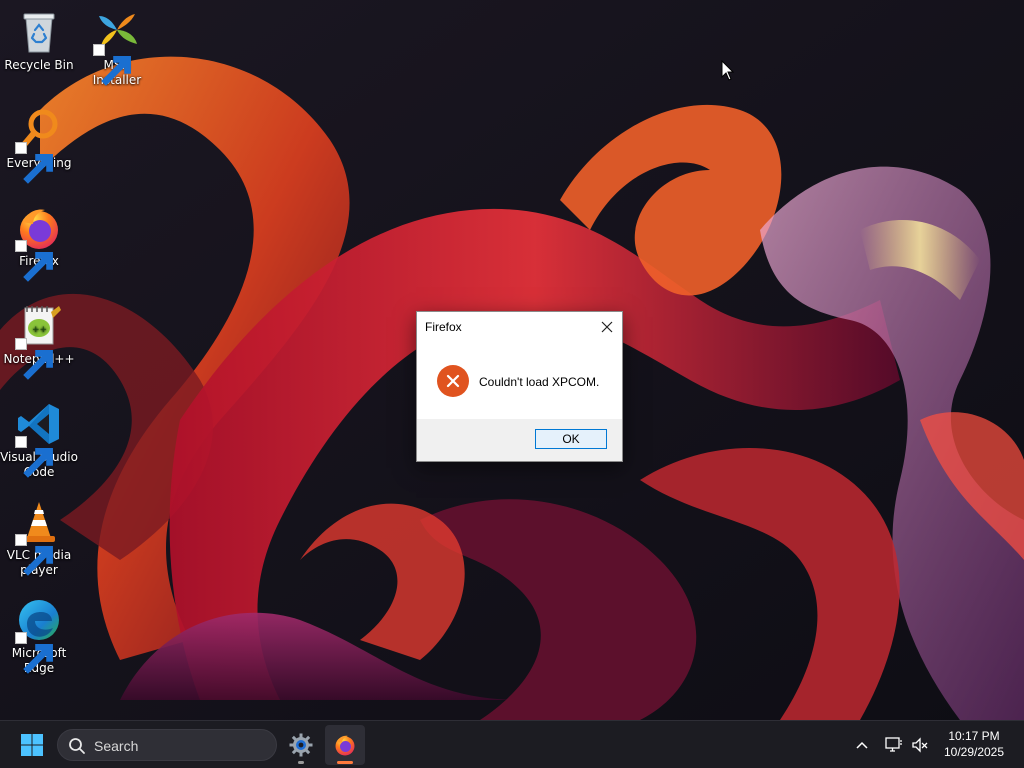 The height and width of the screenshot is (768, 1024). Describe the element at coordinates (301, 762) in the screenshot. I see `running-indicator` at that location.